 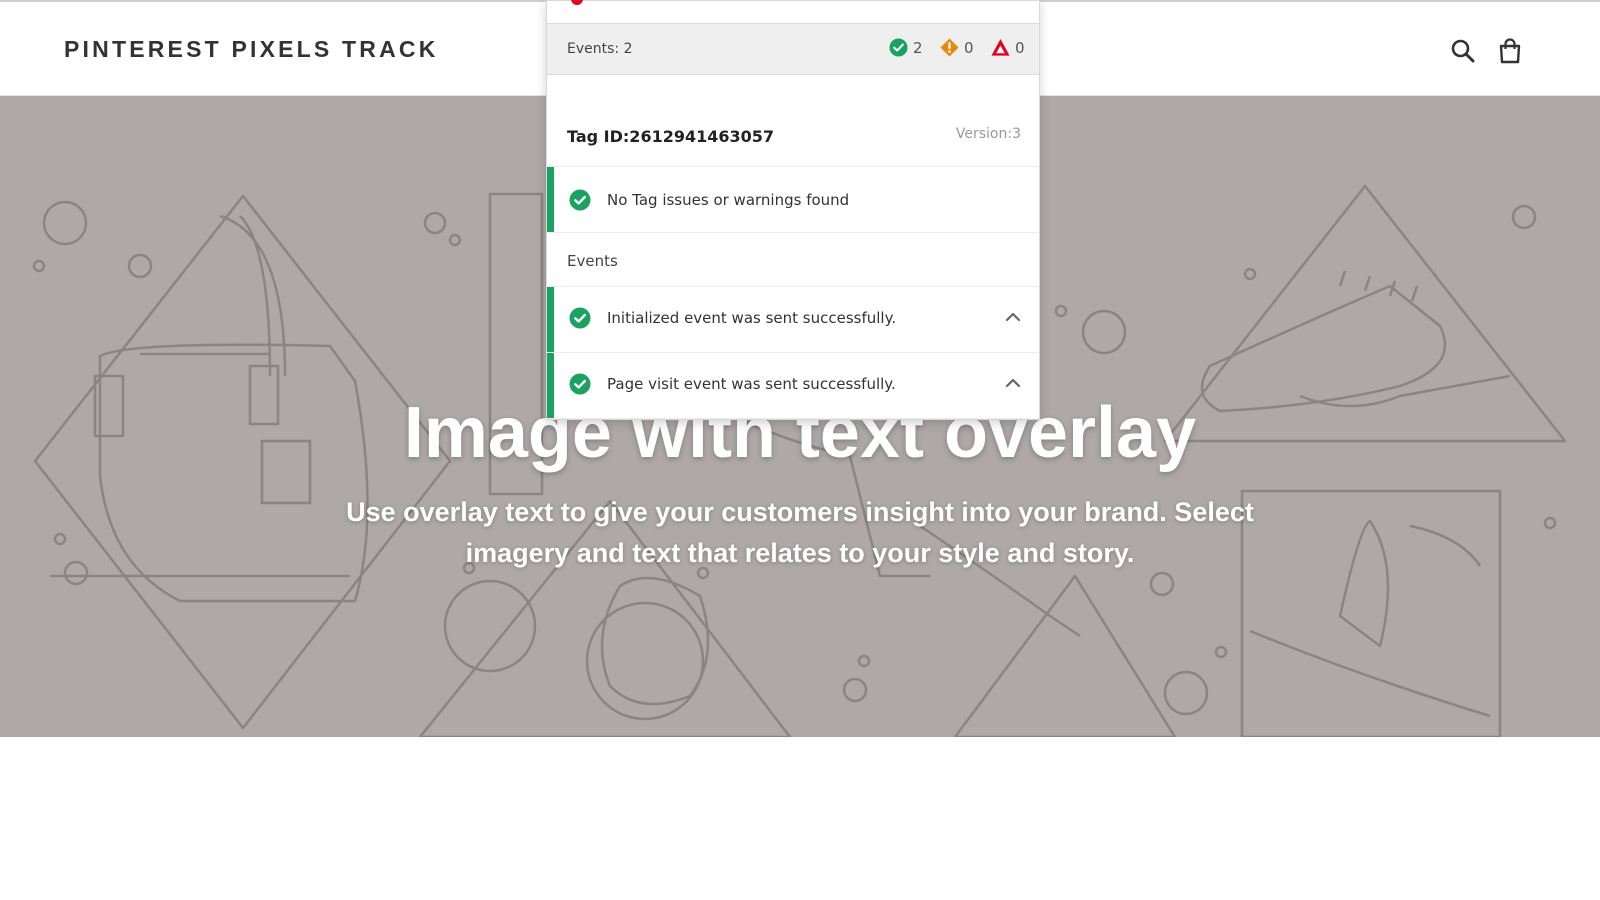 What do you see at coordinates (969, 47) in the screenshot?
I see `warning-count-value: 0` at bounding box center [969, 47].